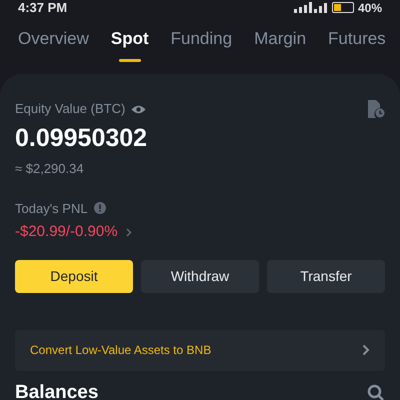 The height and width of the screenshot is (400, 400). I want to click on battery-percent: 40%, so click(370, 8).